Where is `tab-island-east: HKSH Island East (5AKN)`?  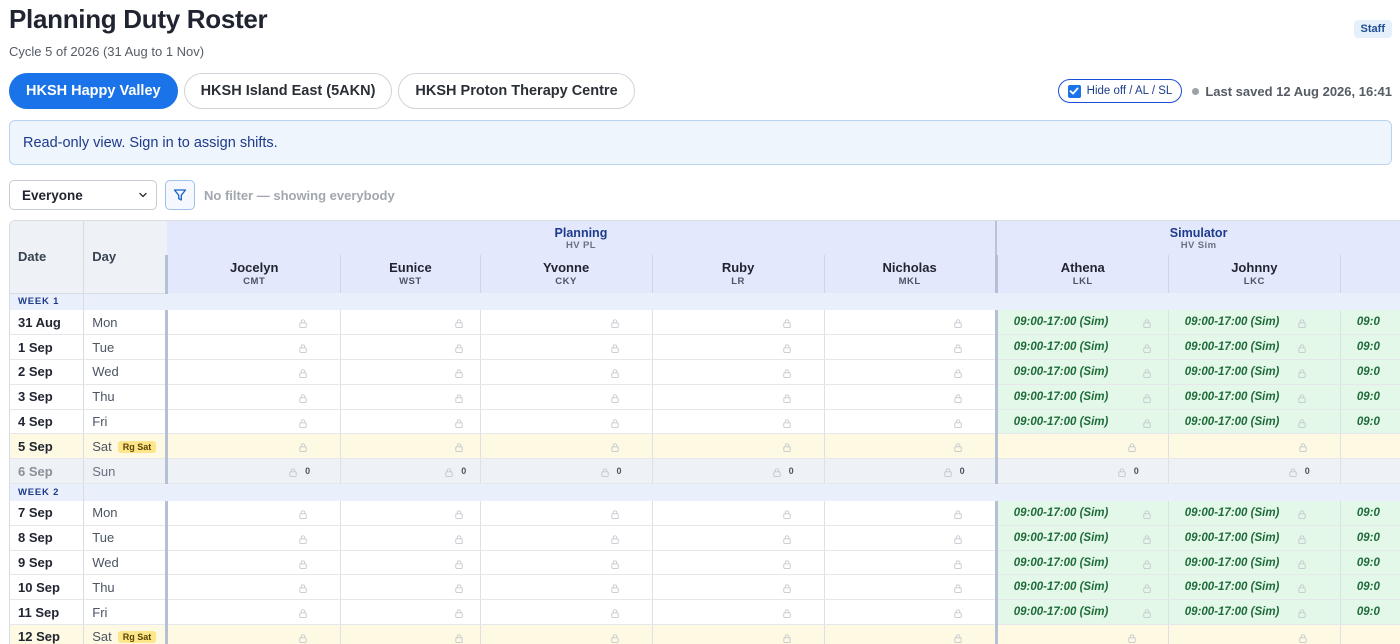 tab-island-east: HKSH Island East (5AKN) is located at coordinates (288, 91).